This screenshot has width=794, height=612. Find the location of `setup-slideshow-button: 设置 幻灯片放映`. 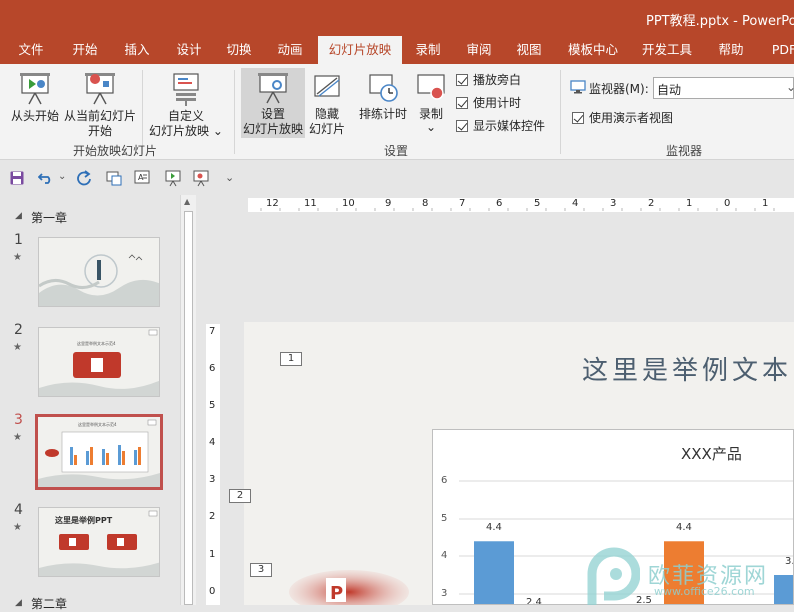

setup-slideshow-button: 设置 幻灯片放映 is located at coordinates (273, 103).